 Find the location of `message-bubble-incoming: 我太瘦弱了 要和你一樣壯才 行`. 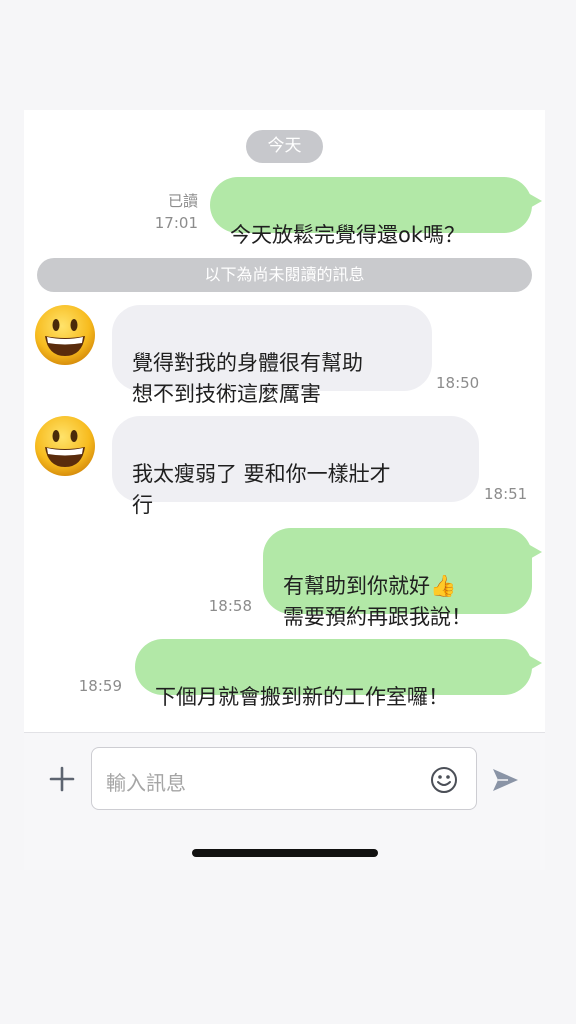

message-bubble-incoming: 我太瘦弱了 要和你一樣壯才 行 is located at coordinates (295, 466).